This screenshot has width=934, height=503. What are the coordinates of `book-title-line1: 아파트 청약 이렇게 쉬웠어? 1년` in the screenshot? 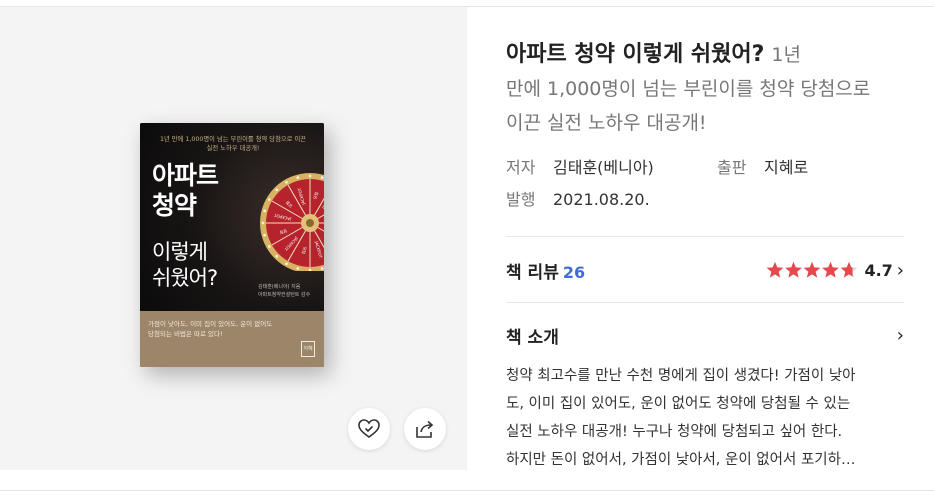 It's located at (706, 55).